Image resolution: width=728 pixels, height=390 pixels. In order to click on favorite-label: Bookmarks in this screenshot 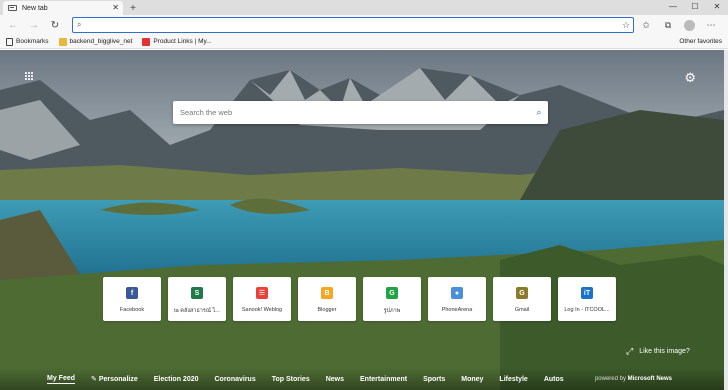, I will do `click(32, 41)`.